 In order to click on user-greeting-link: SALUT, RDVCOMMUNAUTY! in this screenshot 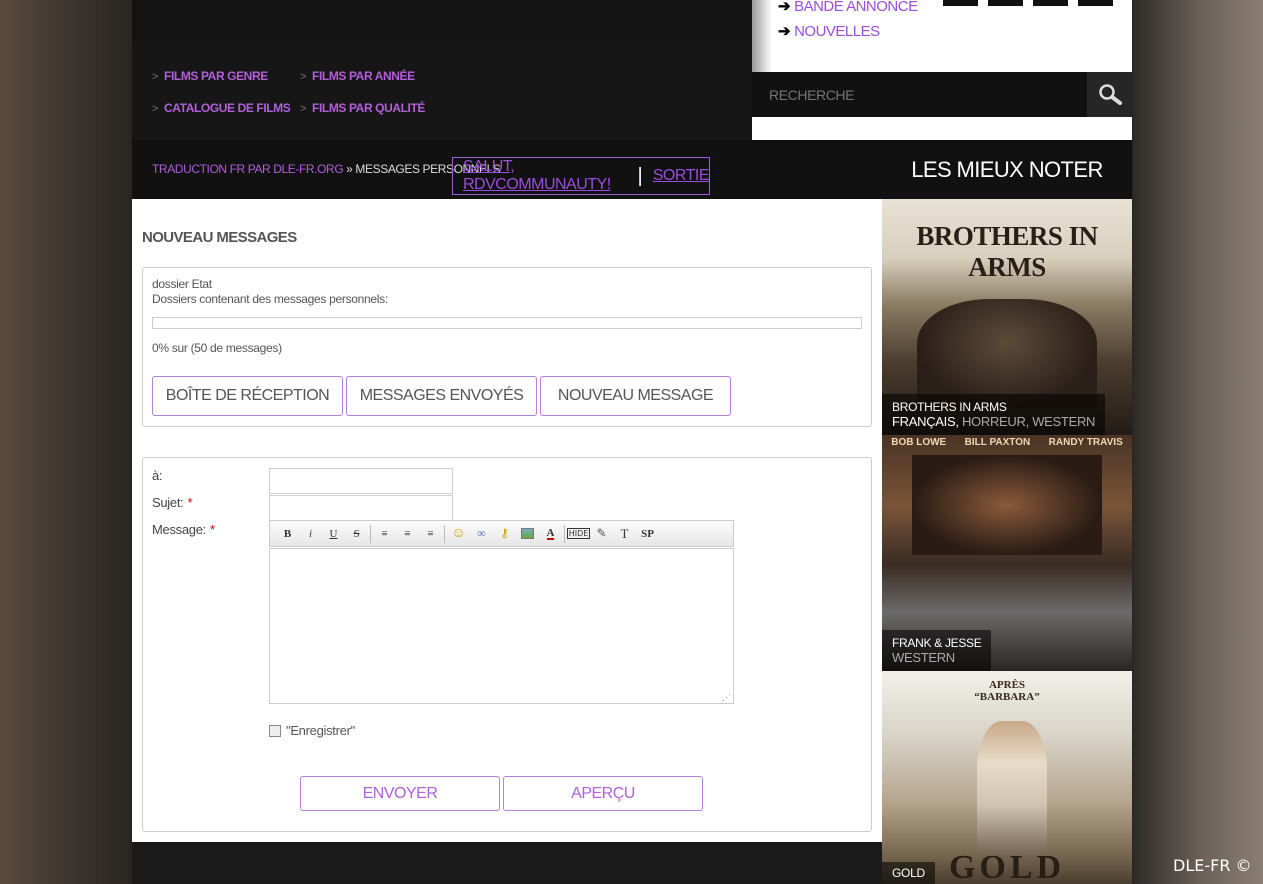, I will do `click(545, 176)`.